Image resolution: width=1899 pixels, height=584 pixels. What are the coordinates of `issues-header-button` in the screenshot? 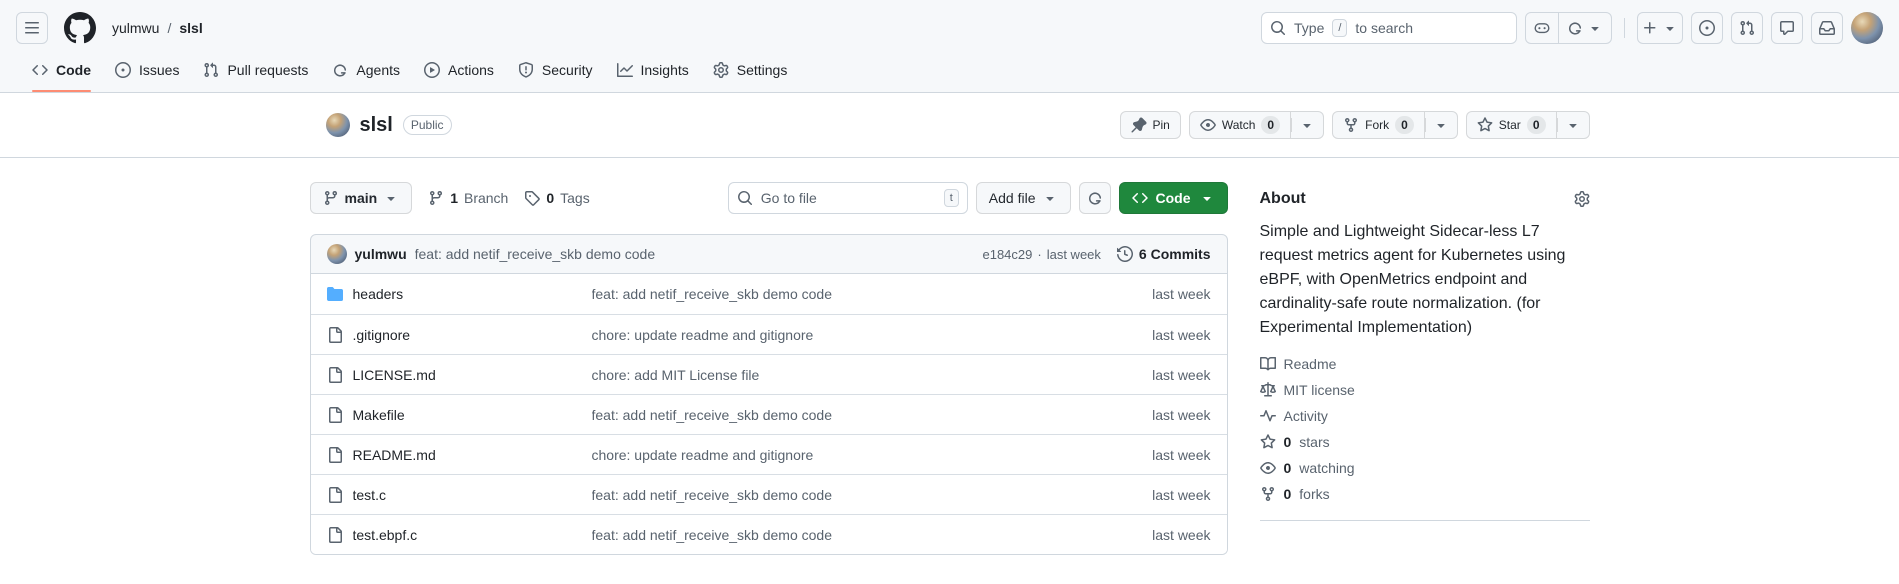 It's located at (1707, 28).